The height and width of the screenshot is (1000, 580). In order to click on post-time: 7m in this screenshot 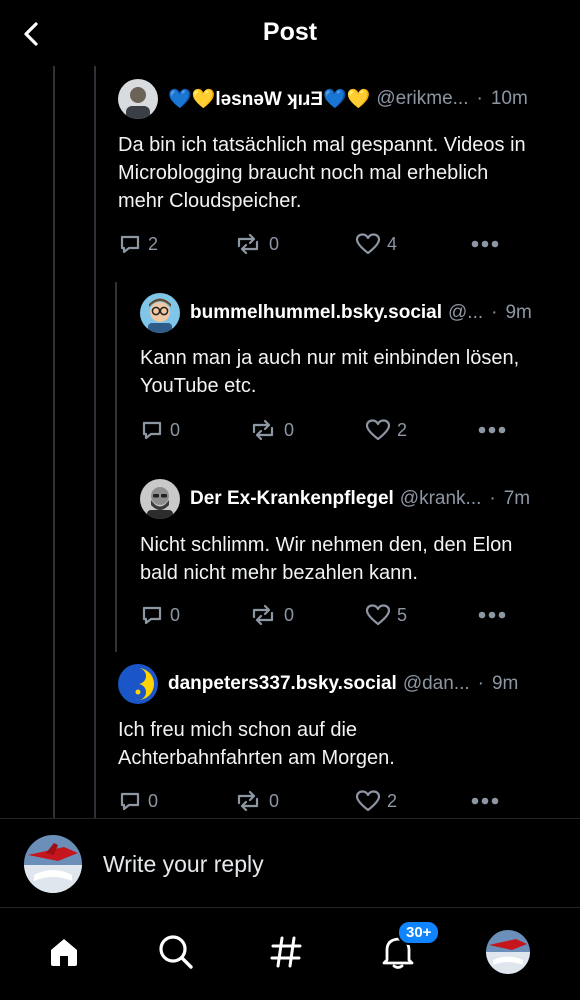, I will do `click(517, 499)`.